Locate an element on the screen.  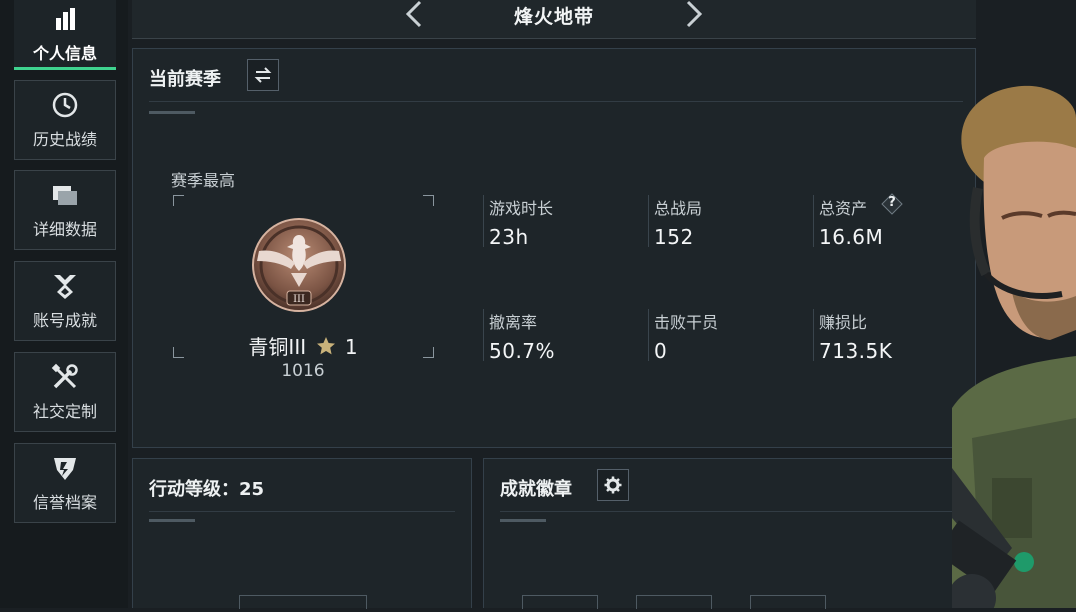
sidebar-item-credit: 信誉档案 is located at coordinates (65, 483).